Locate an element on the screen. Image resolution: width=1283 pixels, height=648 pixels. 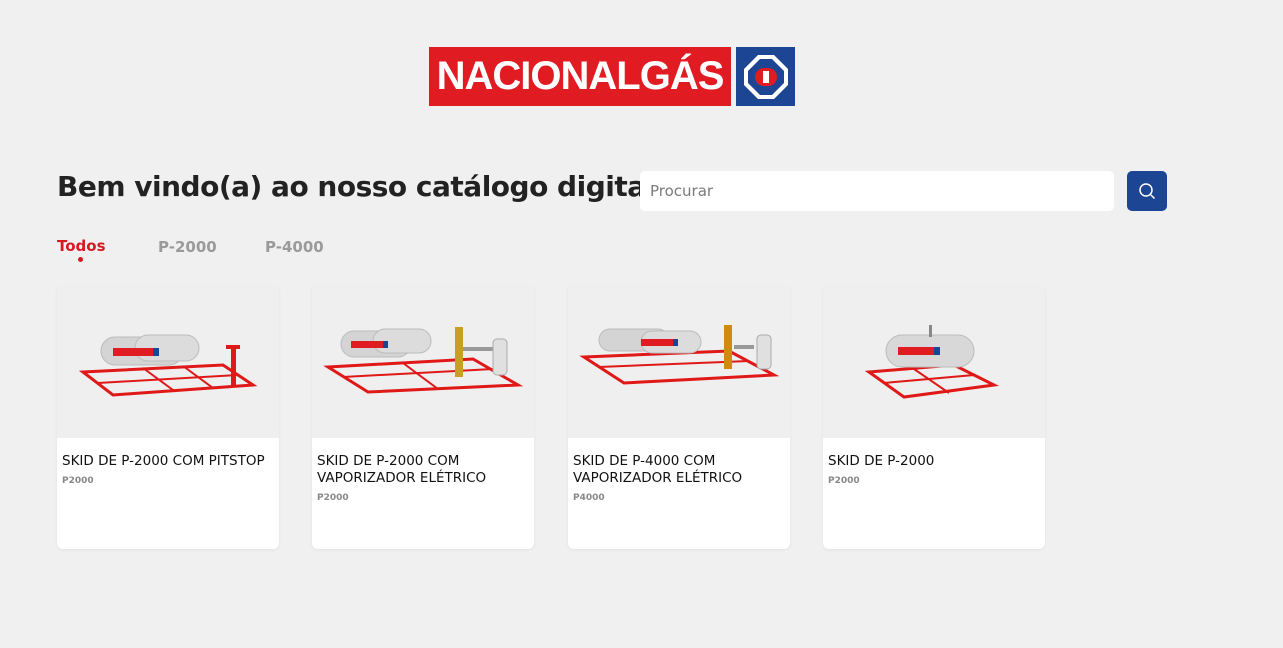
active-tab-indicator is located at coordinates (80, 259).